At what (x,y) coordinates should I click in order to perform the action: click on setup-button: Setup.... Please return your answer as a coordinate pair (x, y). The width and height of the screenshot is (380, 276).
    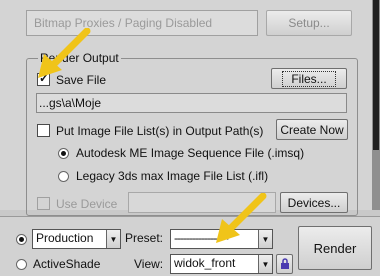
    Looking at the image, I should click on (309, 23).